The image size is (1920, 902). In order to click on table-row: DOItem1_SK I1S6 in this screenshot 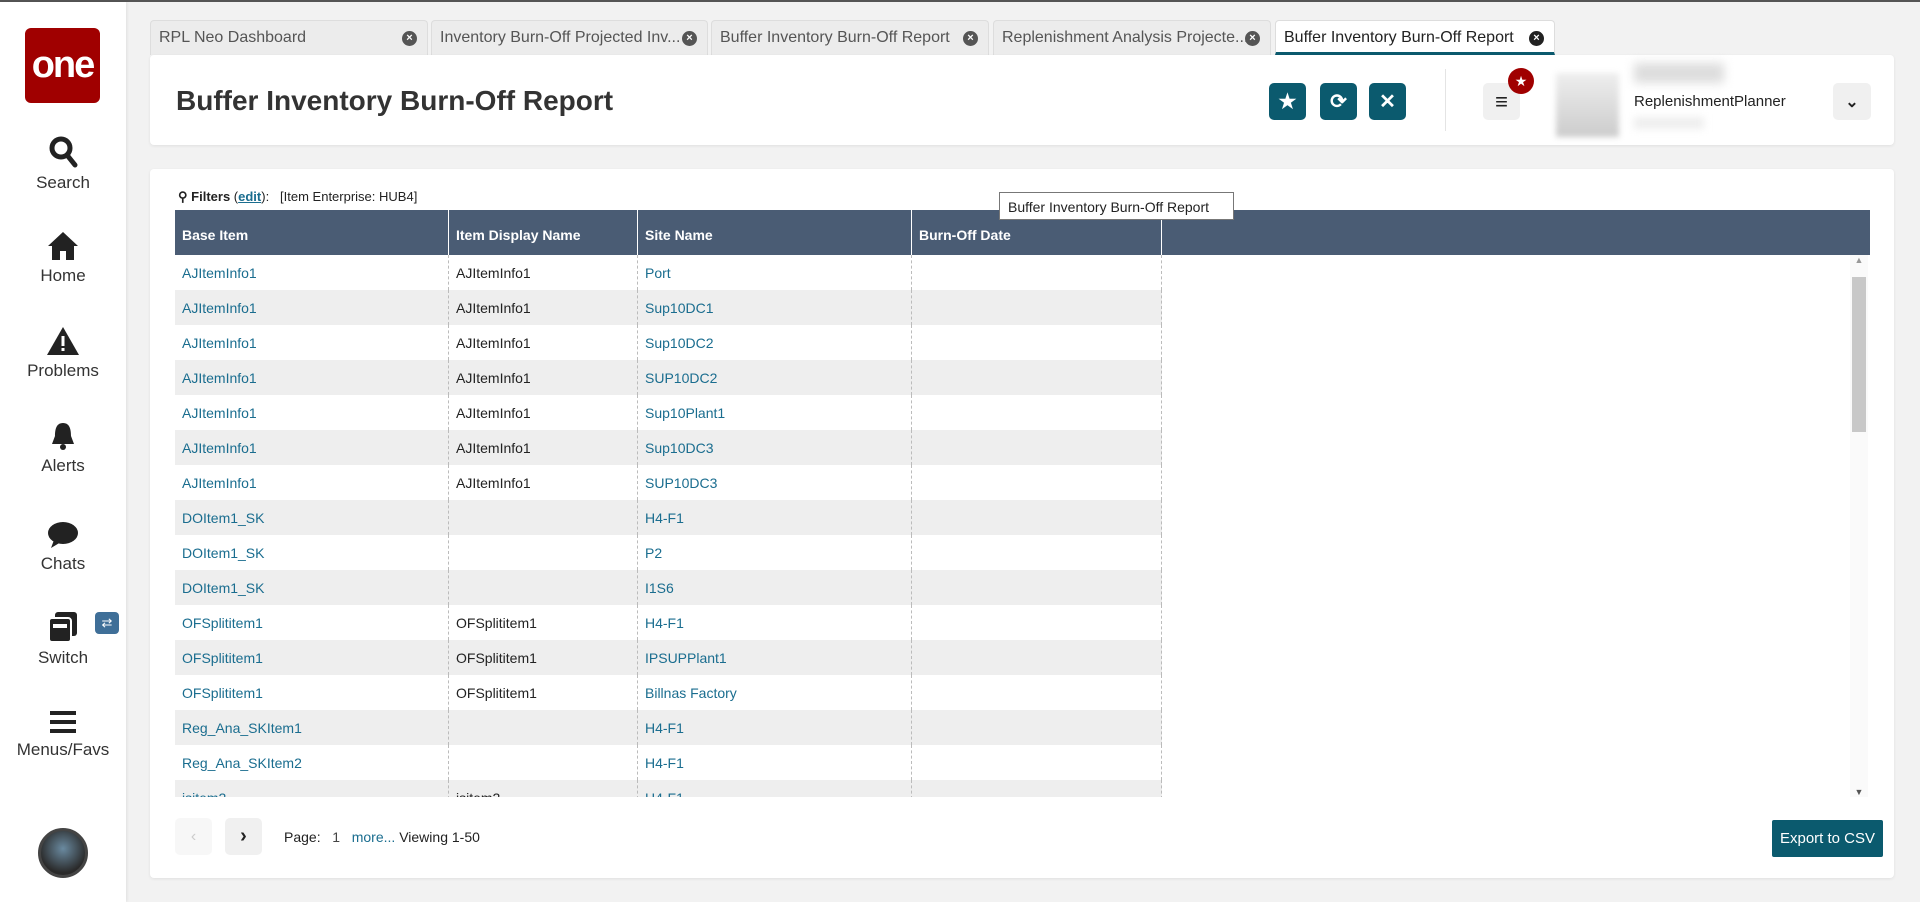, I will do `click(1022, 587)`.